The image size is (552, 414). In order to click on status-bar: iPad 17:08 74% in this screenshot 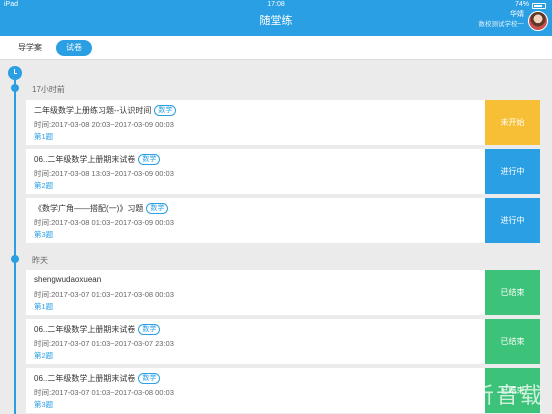, I will do `click(276, 5)`.